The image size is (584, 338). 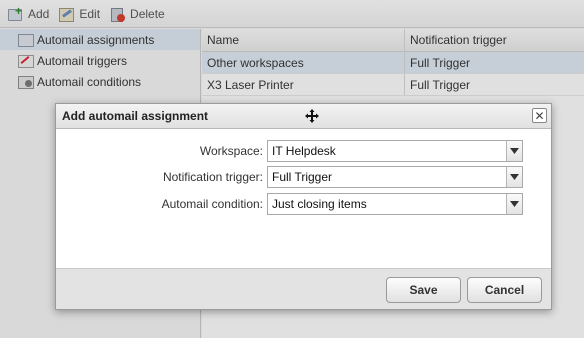 I want to click on notification-trigger-row: Notification trigger: Full Trigger, so click(x=304, y=177).